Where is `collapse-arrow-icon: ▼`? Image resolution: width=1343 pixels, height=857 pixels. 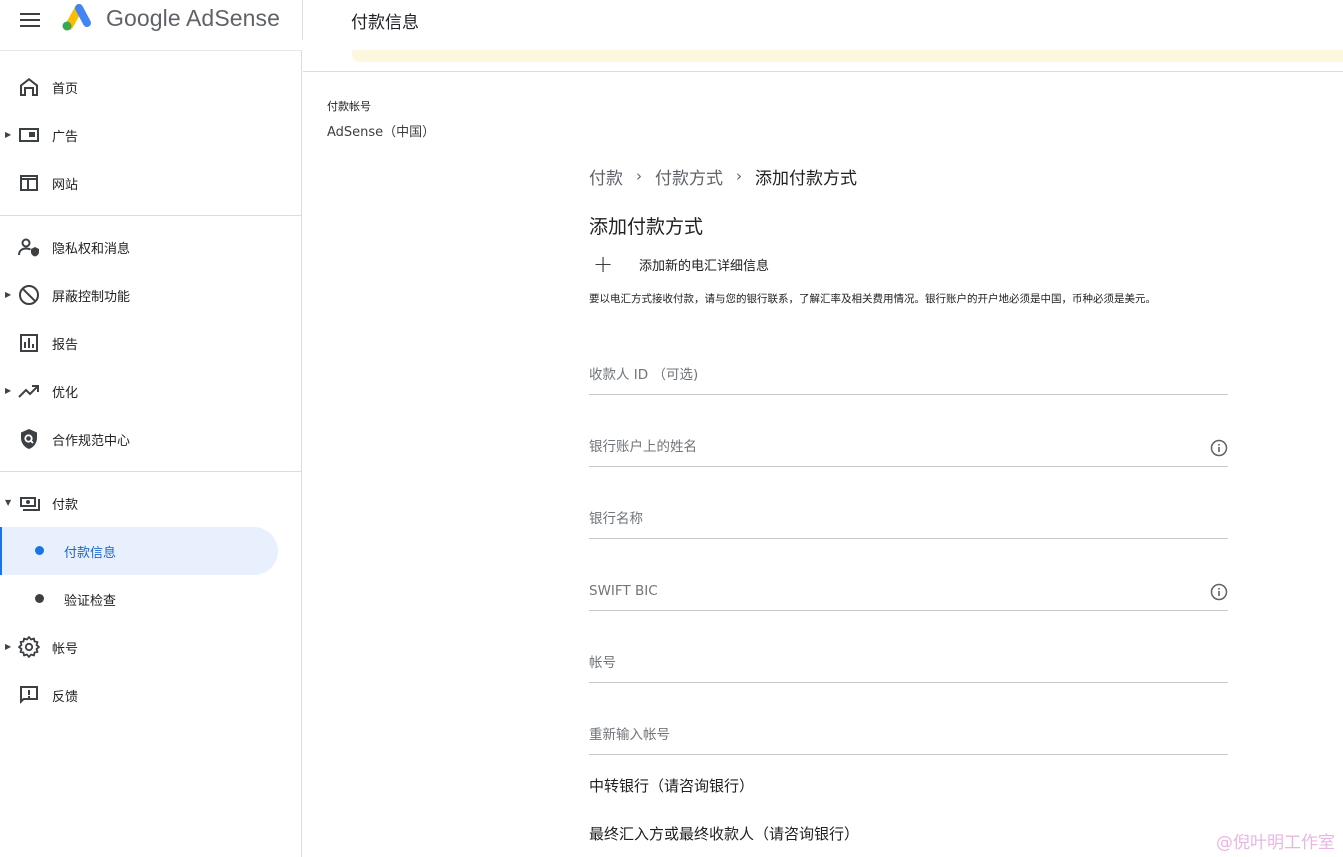 collapse-arrow-icon: ▼ is located at coordinates (8, 502).